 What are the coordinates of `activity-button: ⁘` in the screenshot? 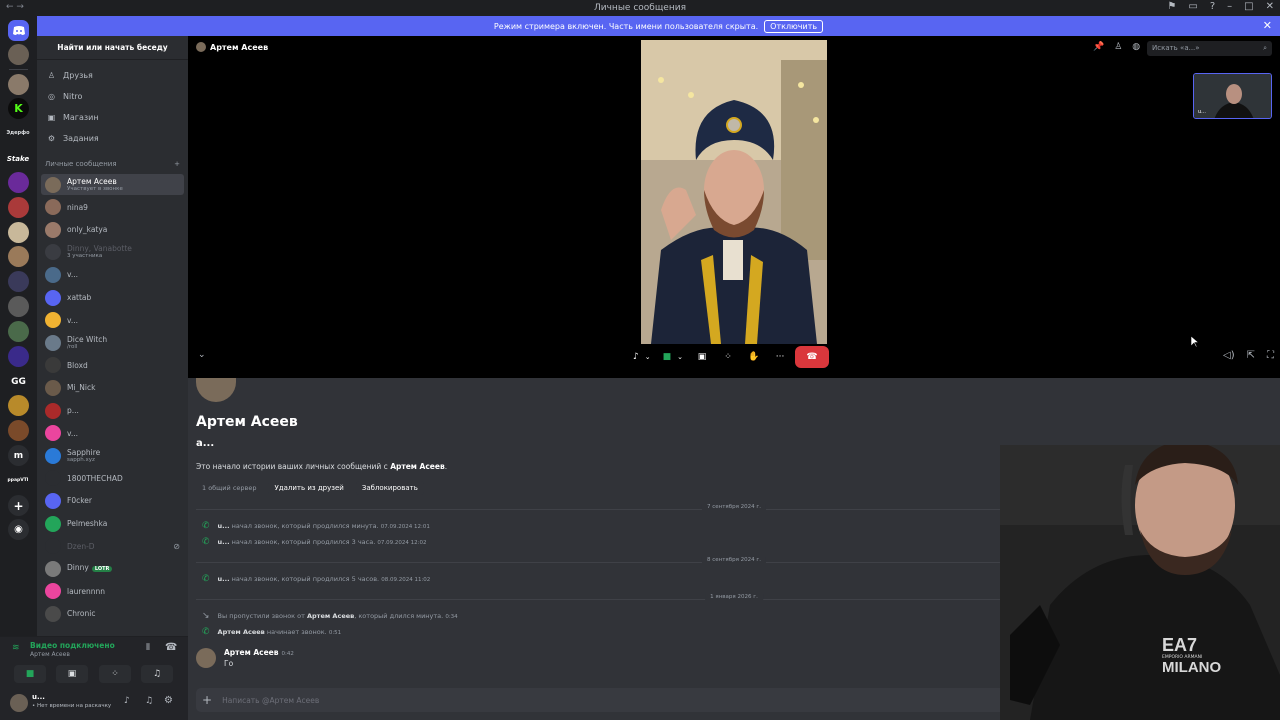 It's located at (728, 357).